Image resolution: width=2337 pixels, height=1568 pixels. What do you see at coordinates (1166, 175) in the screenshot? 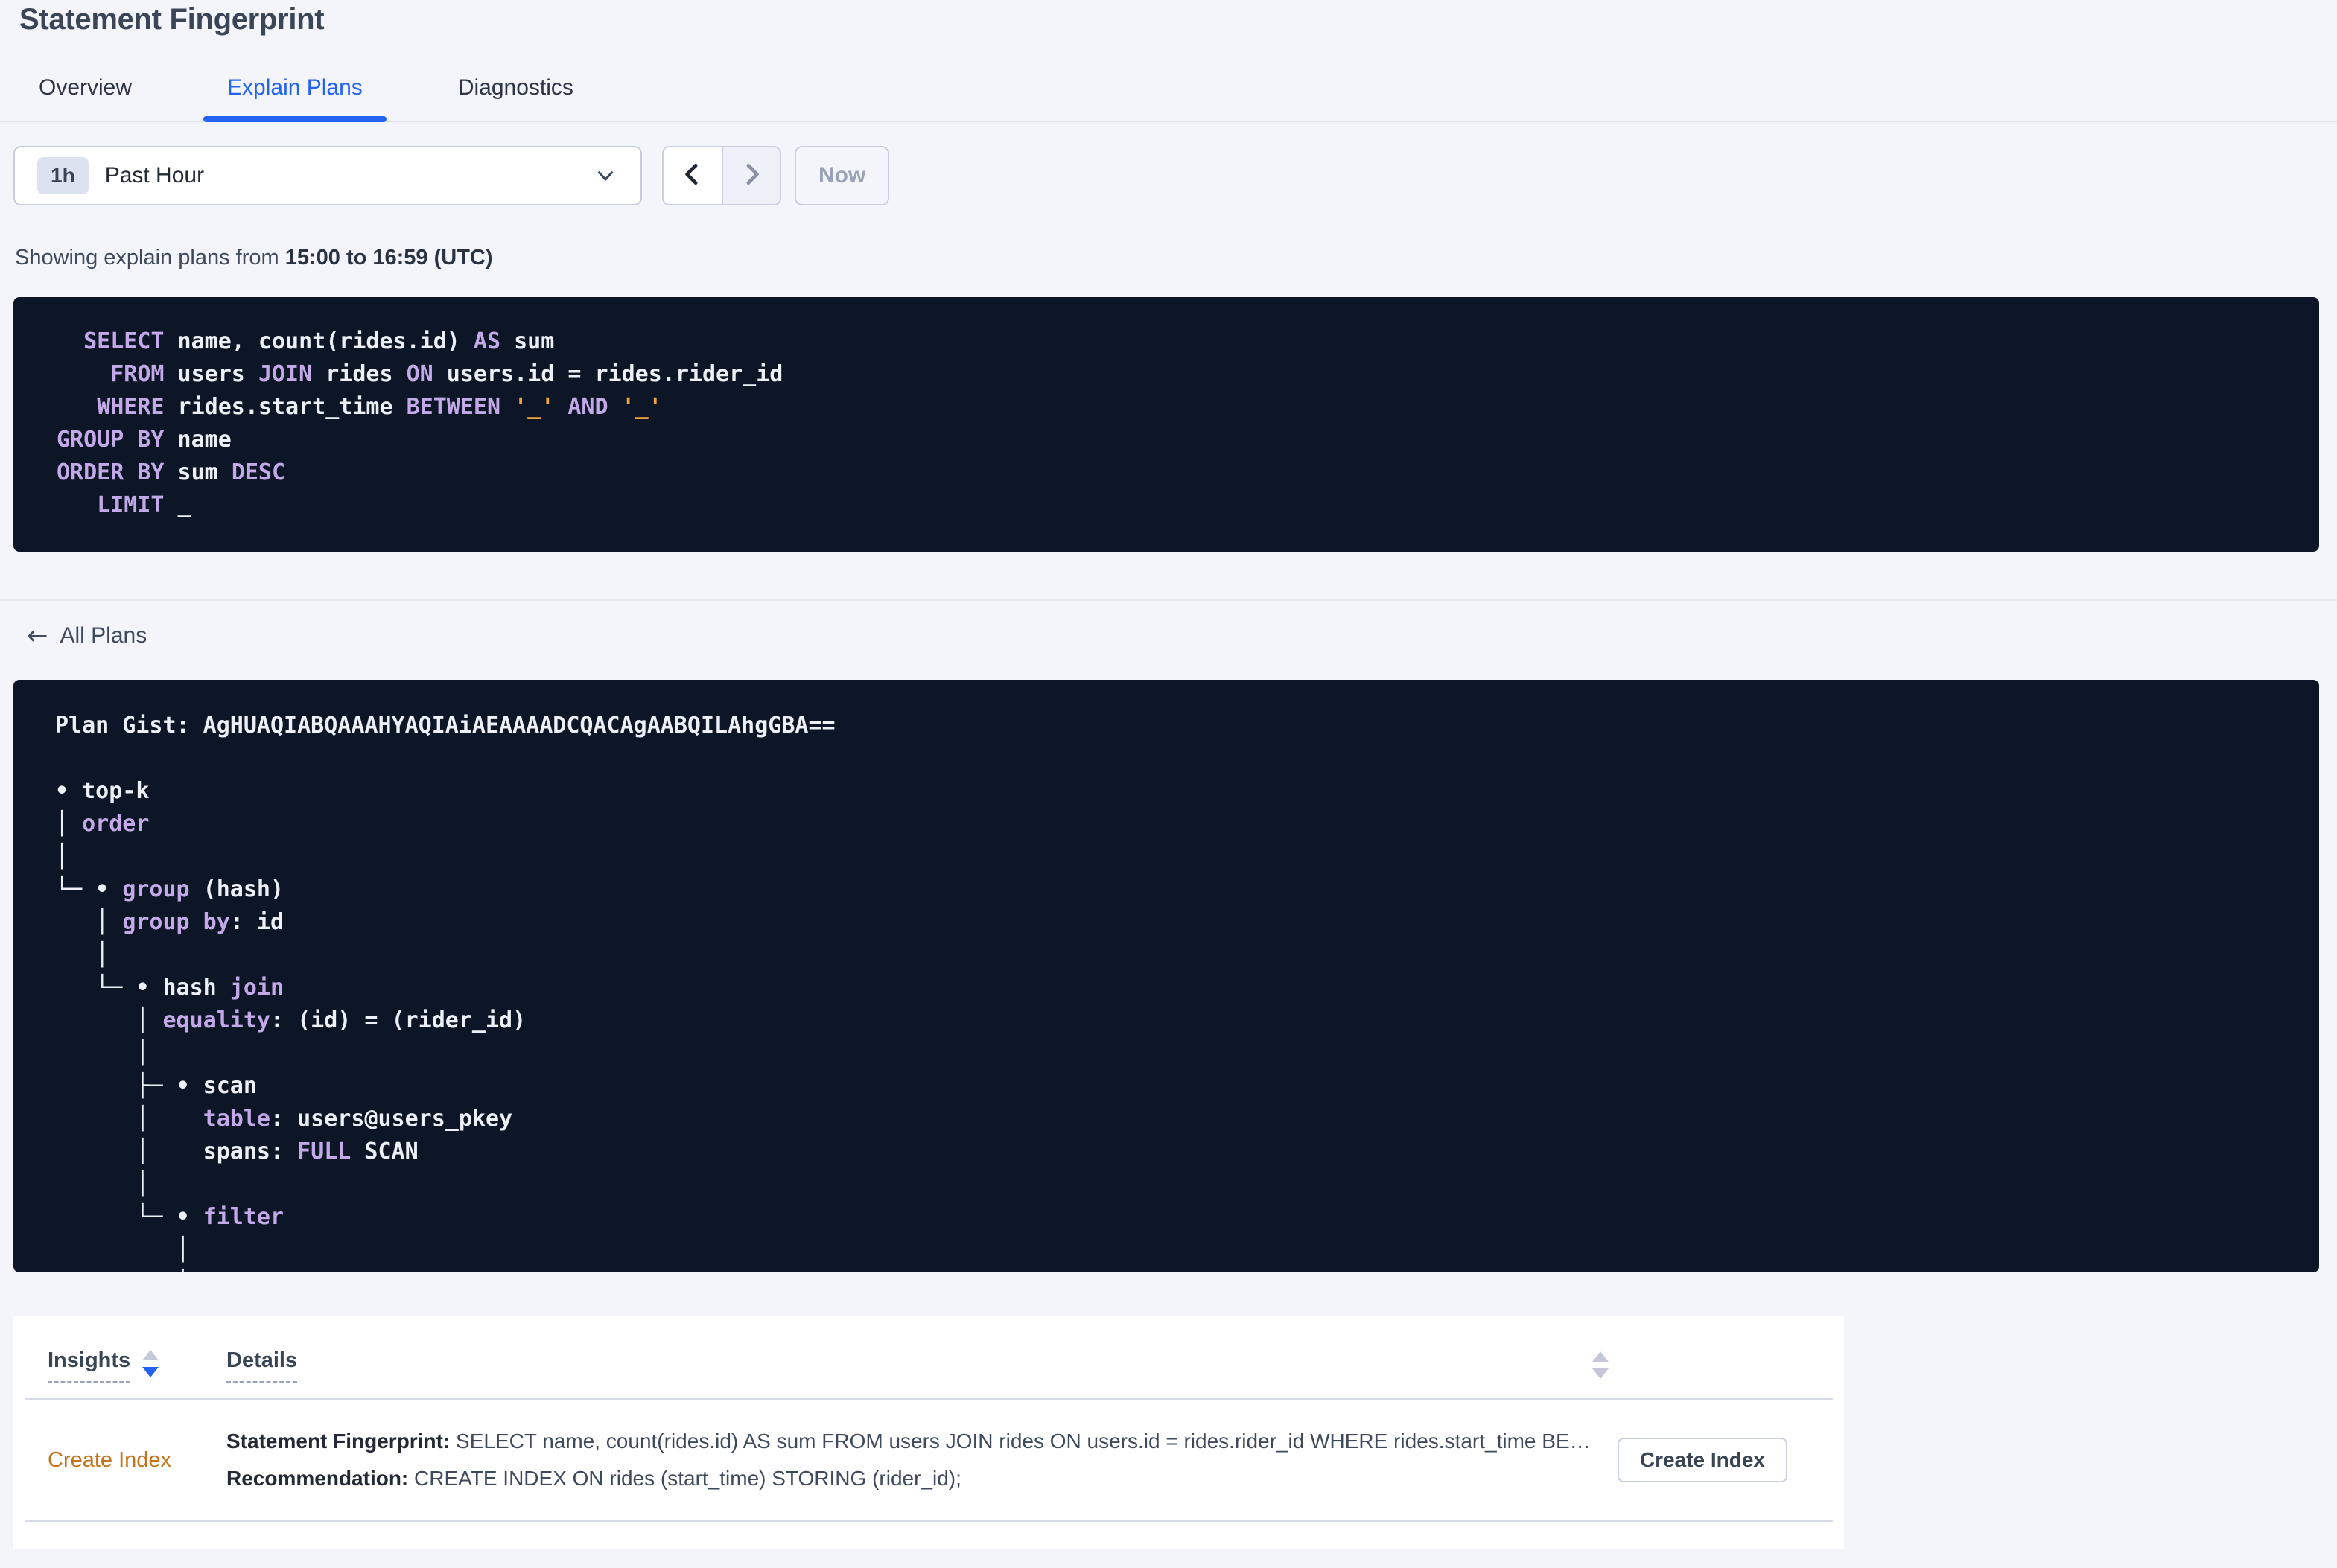
I see `time-controls: 1h Past Hour Now` at bounding box center [1166, 175].